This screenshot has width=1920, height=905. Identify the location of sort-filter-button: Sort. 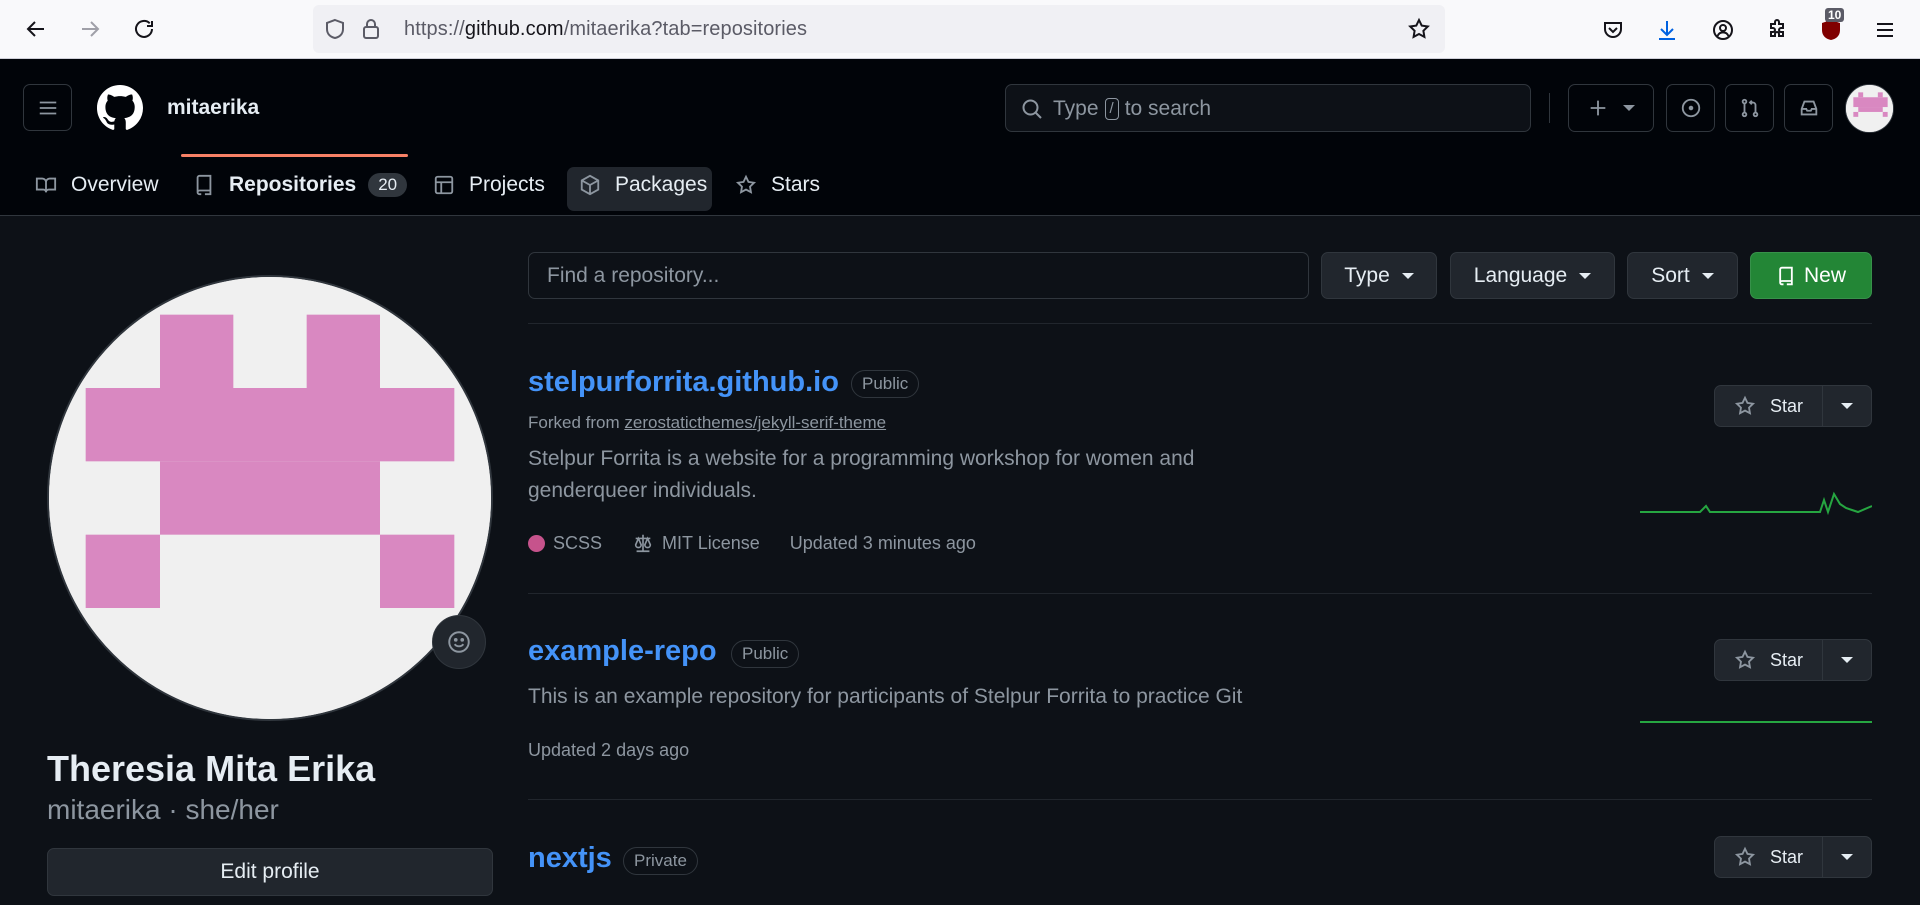
(1682, 275).